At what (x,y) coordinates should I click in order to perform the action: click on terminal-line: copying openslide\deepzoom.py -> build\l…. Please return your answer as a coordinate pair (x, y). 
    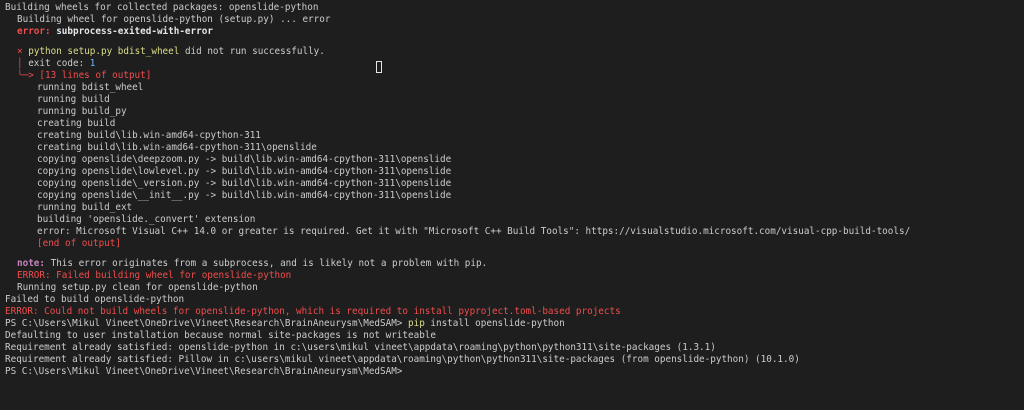
    Looking at the image, I should click on (244, 159).